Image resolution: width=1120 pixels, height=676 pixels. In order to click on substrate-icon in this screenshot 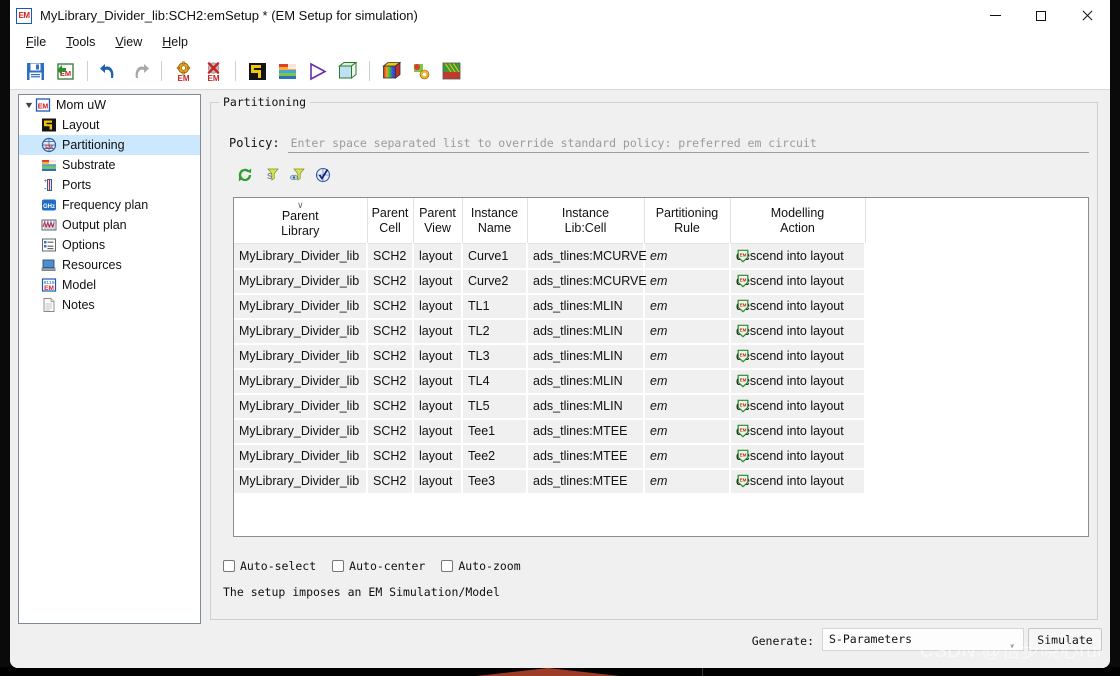, I will do `click(287, 71)`.